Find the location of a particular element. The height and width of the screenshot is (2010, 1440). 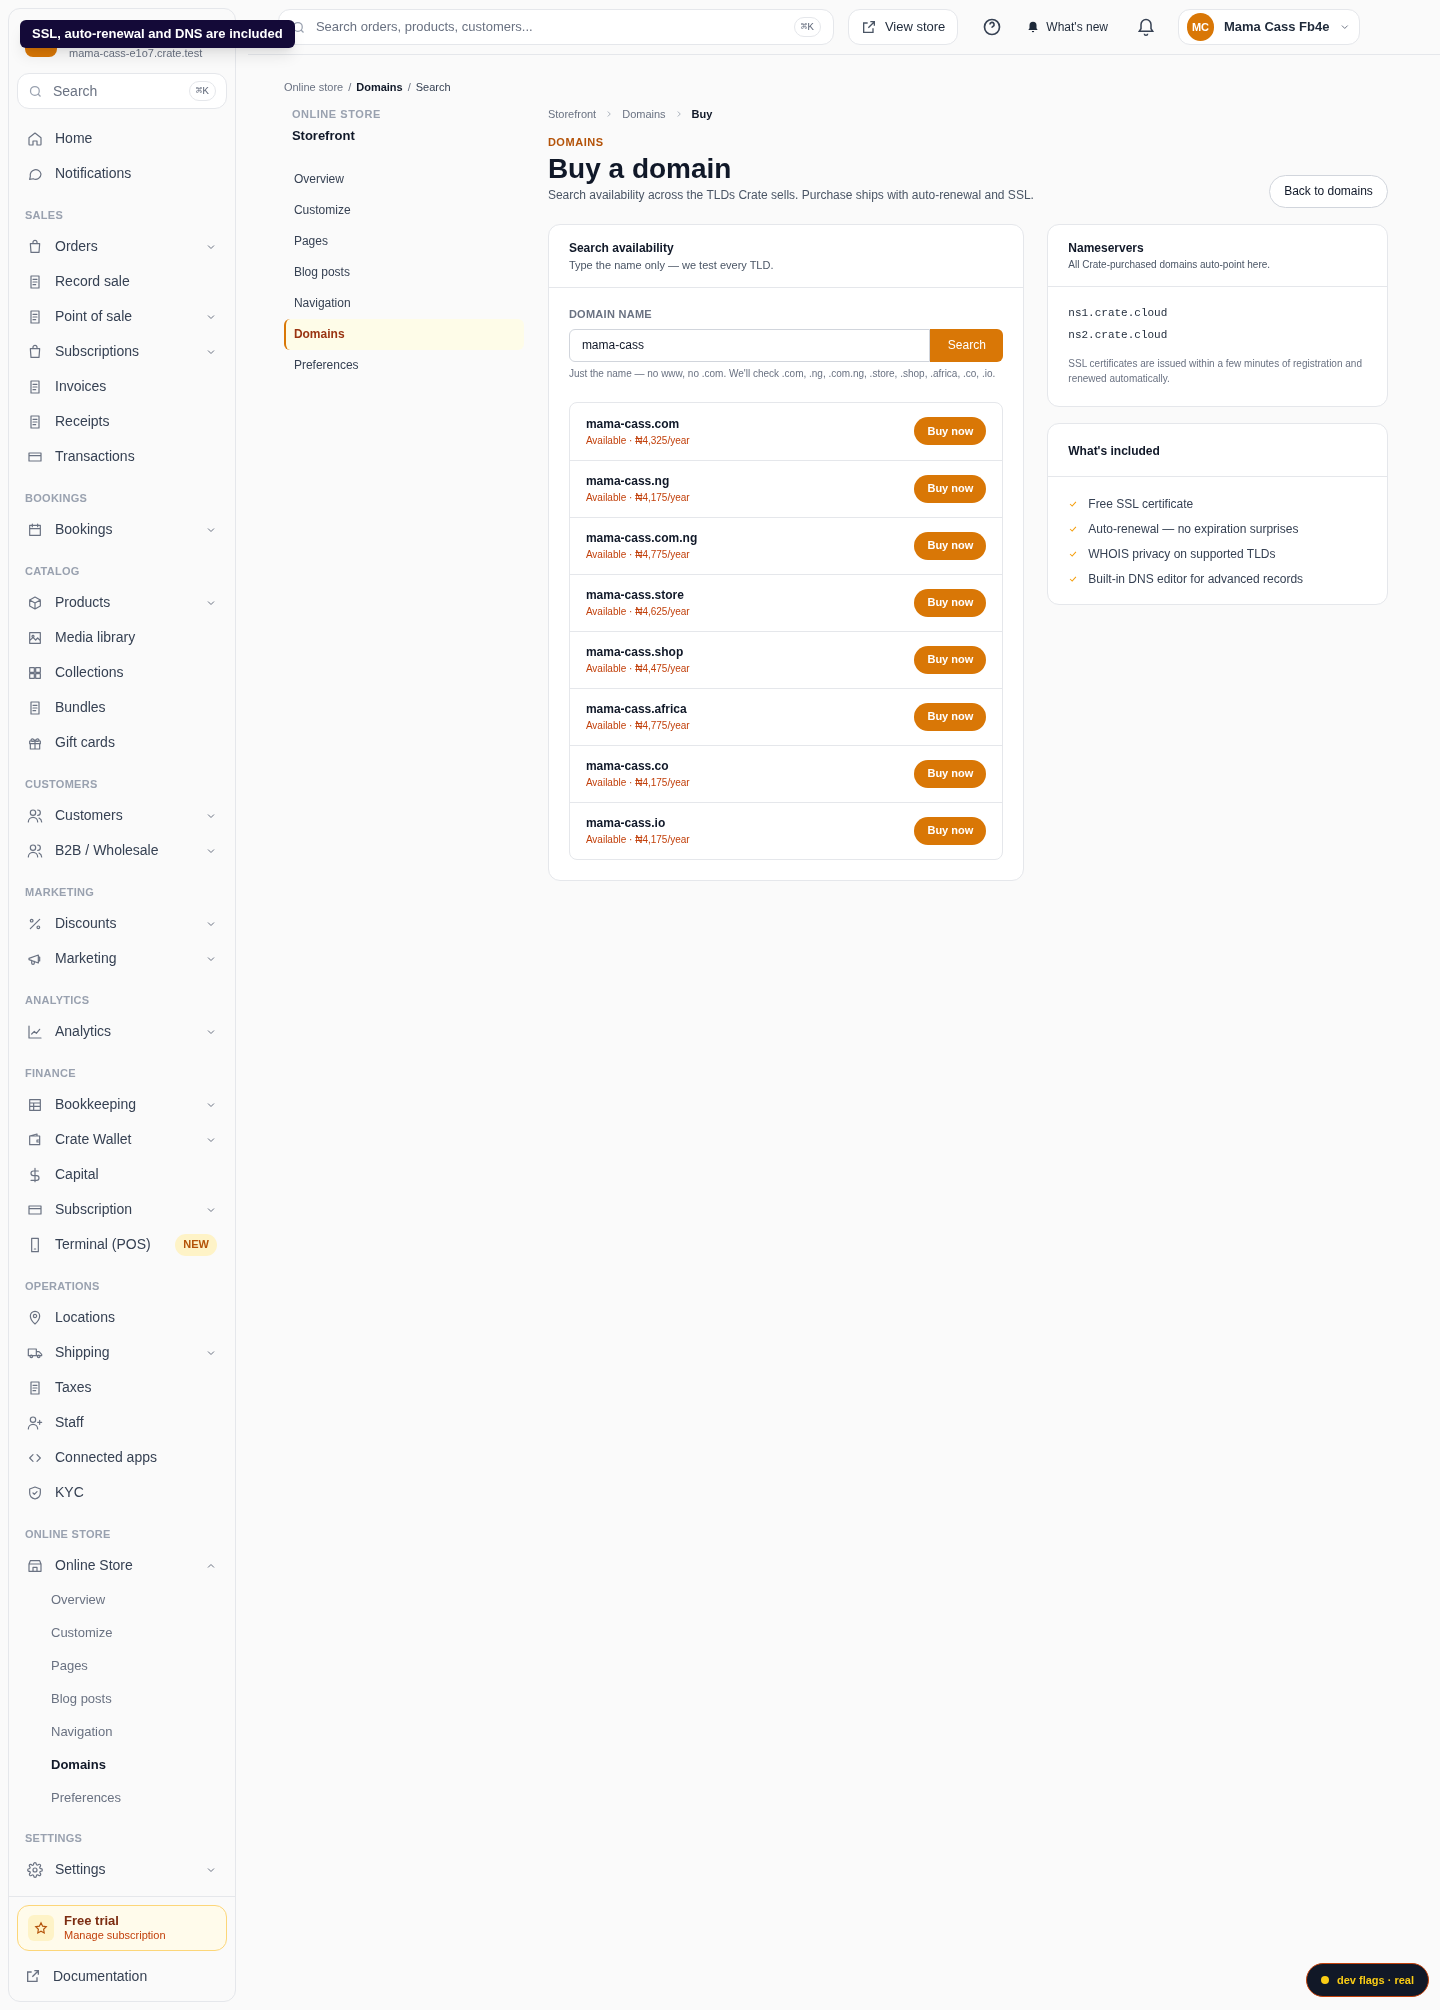

view-store-button: View store is located at coordinates (903, 27).